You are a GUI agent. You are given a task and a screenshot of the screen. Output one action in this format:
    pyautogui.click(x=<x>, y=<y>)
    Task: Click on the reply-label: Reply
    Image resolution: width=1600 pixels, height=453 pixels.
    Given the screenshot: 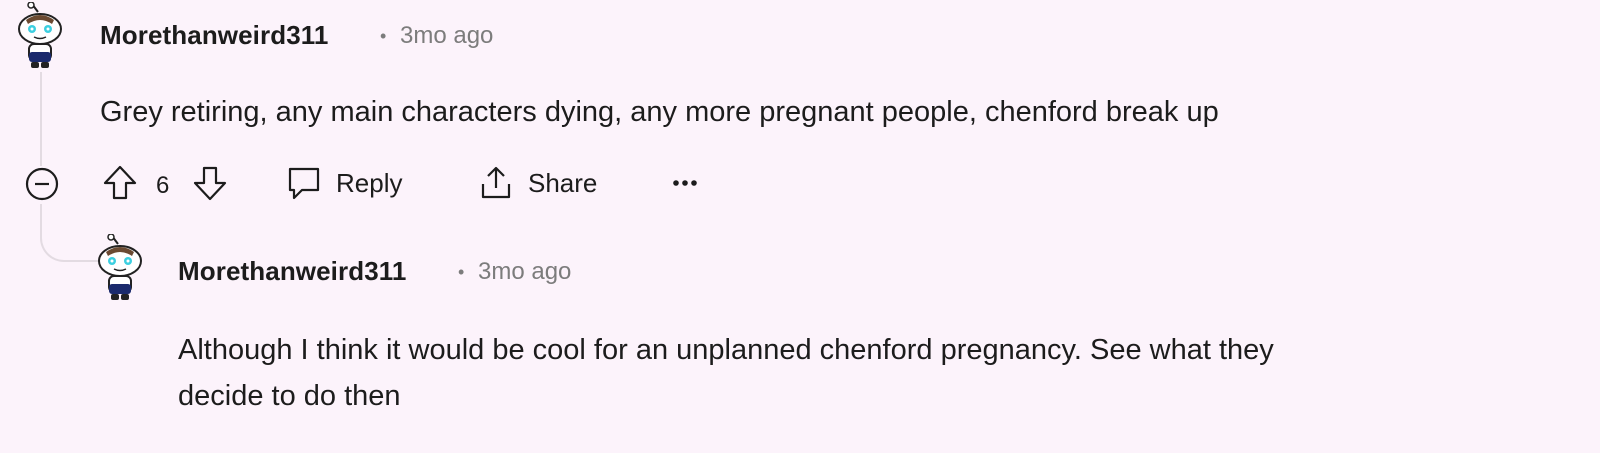 What is the action you would take?
    pyautogui.click(x=369, y=182)
    